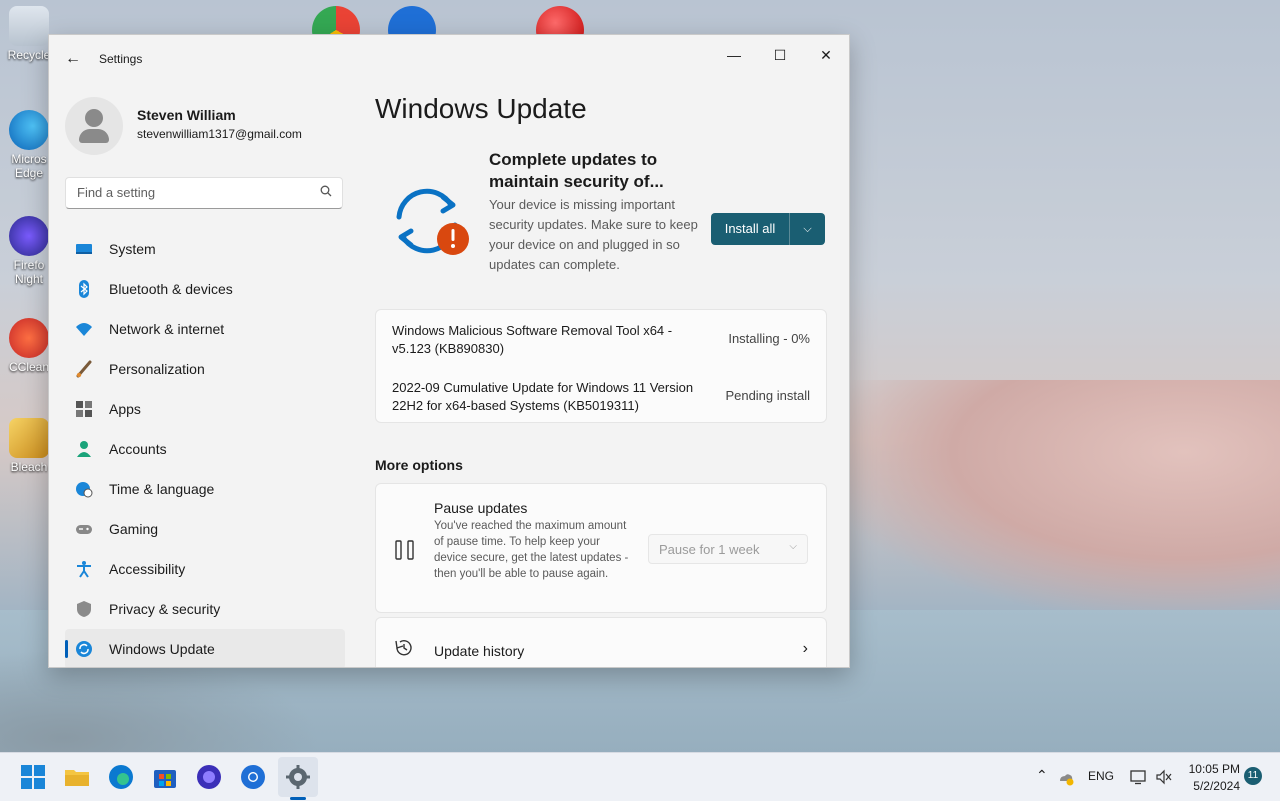 The width and height of the screenshot is (1280, 801). Describe the element at coordinates (29, 272) in the screenshot. I see `desktop-icon-label: Firefo Night` at that location.